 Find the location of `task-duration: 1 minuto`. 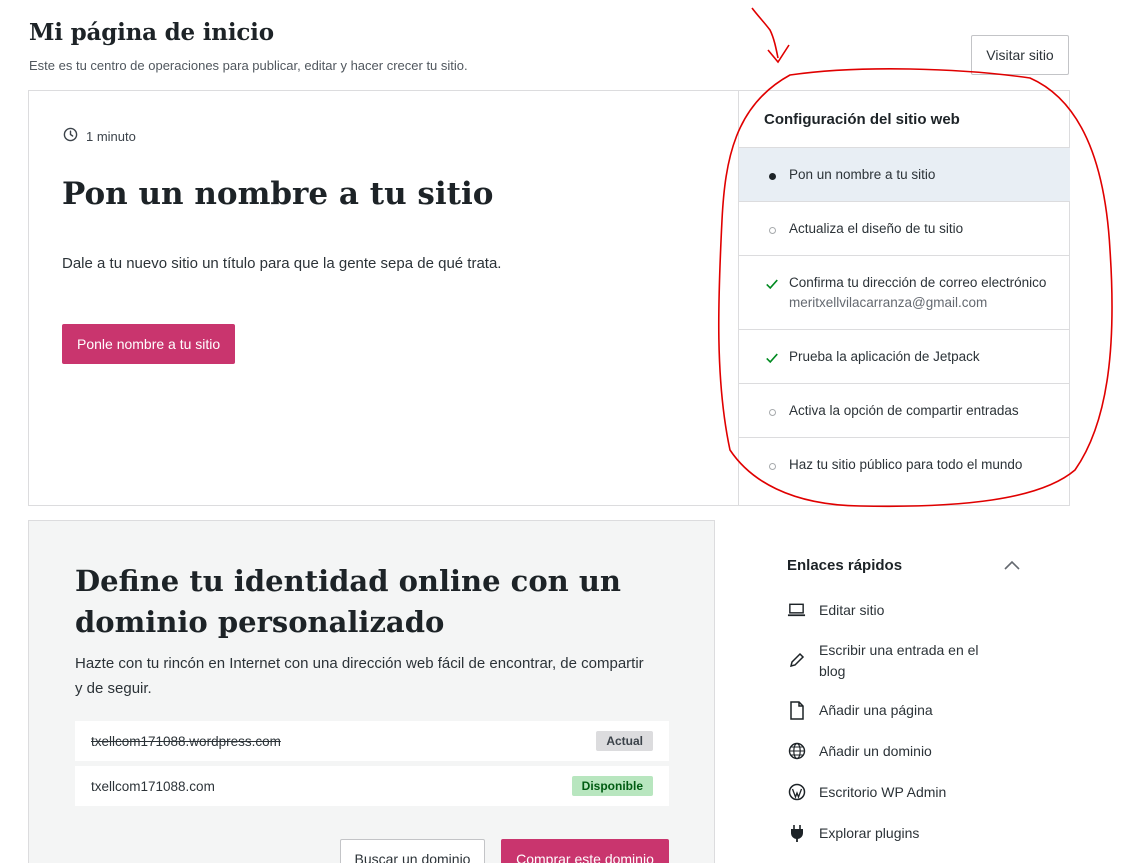

task-duration: 1 minuto is located at coordinates (99, 136).